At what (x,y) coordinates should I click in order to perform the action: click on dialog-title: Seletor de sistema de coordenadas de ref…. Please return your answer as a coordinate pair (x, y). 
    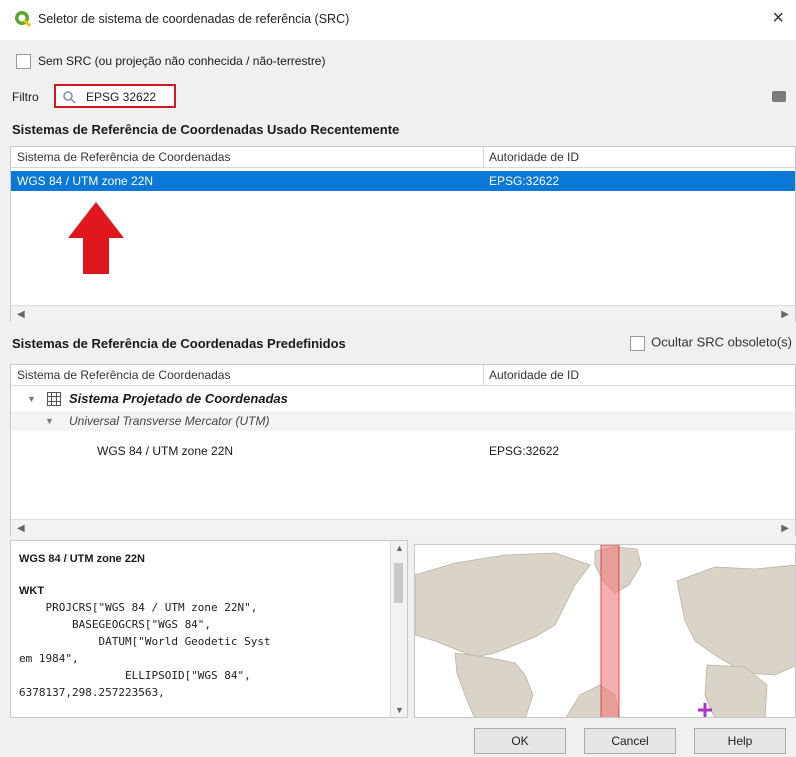
    Looking at the image, I should click on (194, 19).